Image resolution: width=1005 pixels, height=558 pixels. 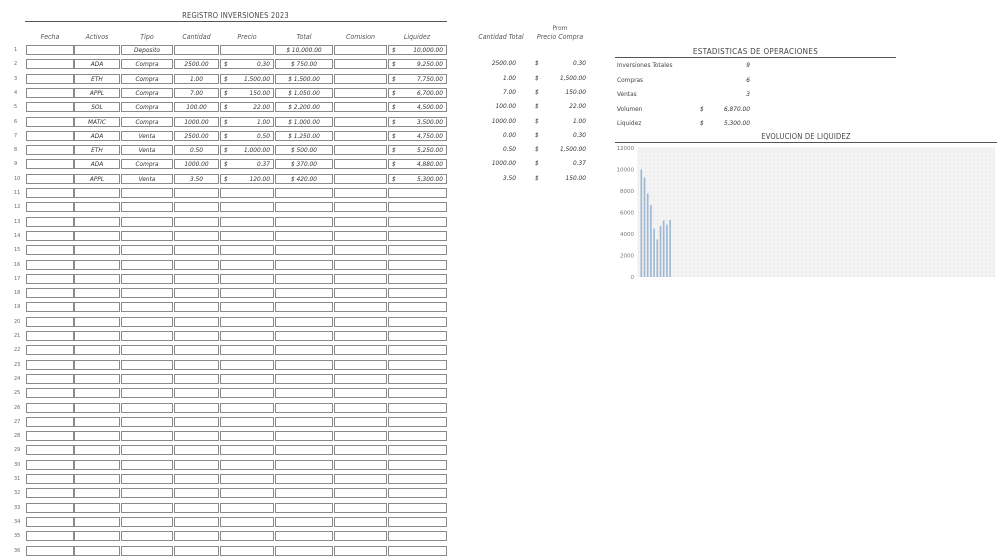 What do you see at coordinates (247, 164) in the screenshot?
I see `cell-precio: $0.37` at bounding box center [247, 164].